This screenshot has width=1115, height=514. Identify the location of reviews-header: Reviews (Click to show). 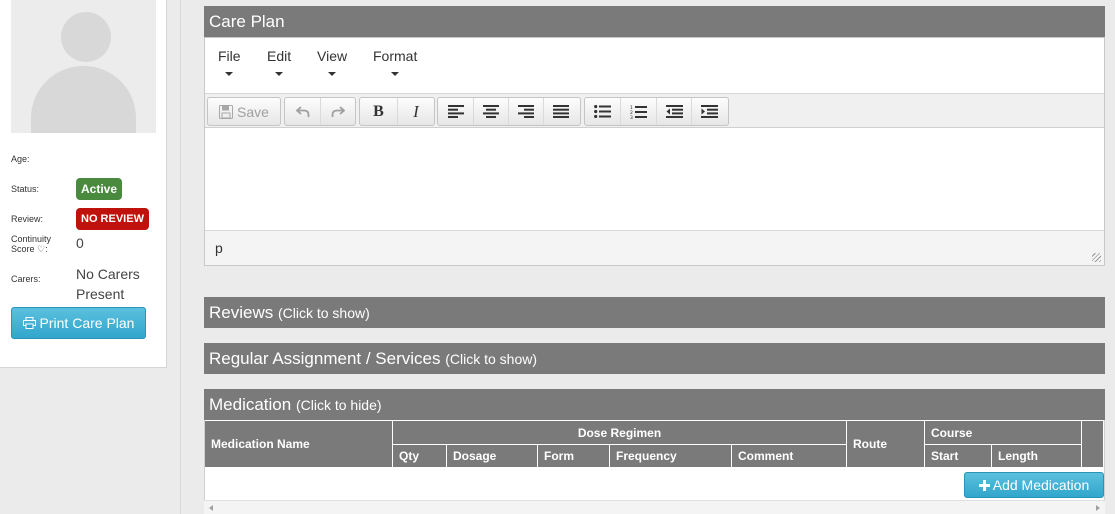
(654, 312).